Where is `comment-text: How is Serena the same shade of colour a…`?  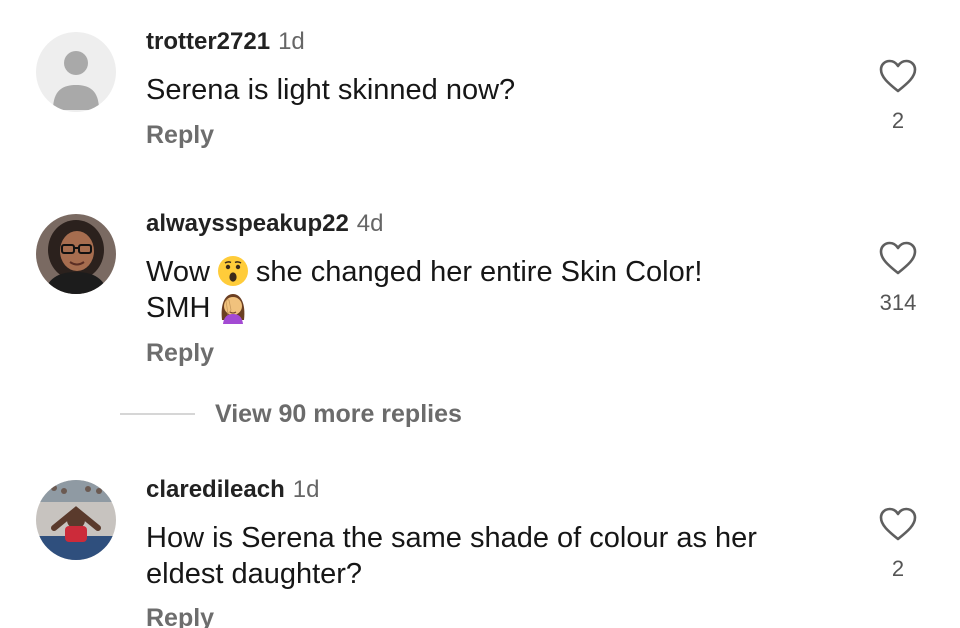
comment-text: How is Serena the same shade of colour a… is located at coordinates (451, 556).